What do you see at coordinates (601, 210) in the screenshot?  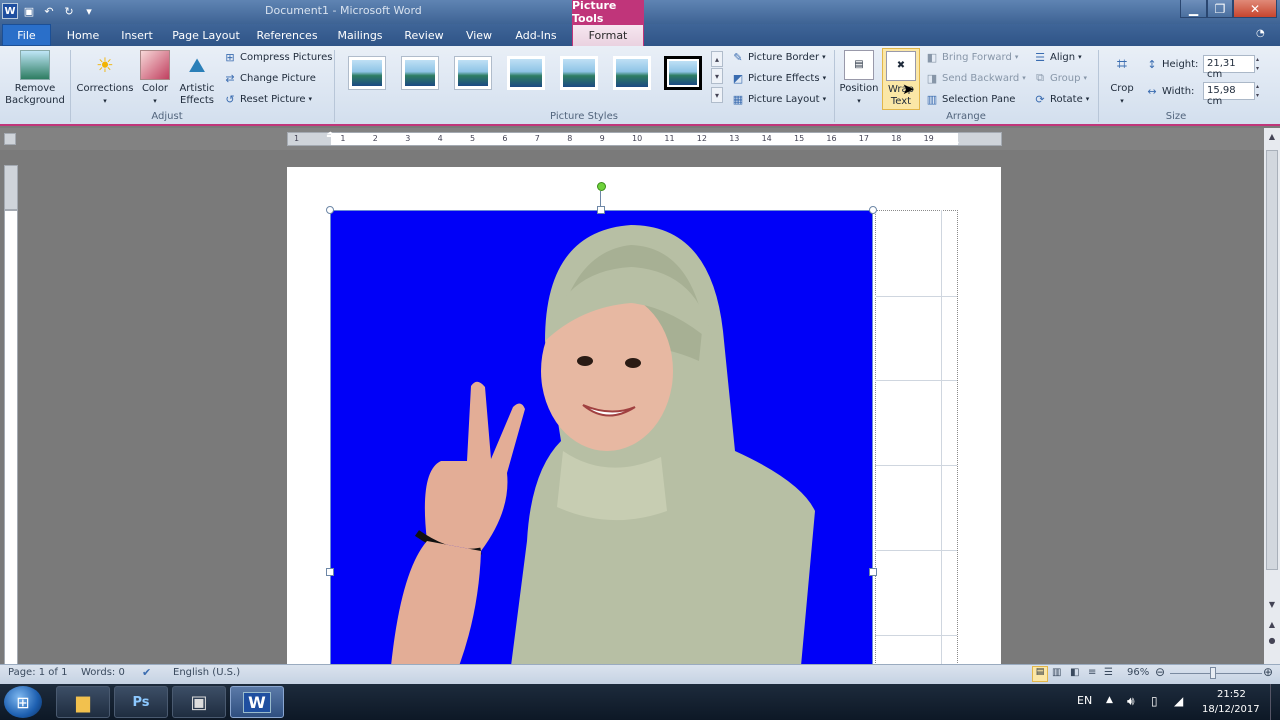 I see `resize-handle-top` at bounding box center [601, 210].